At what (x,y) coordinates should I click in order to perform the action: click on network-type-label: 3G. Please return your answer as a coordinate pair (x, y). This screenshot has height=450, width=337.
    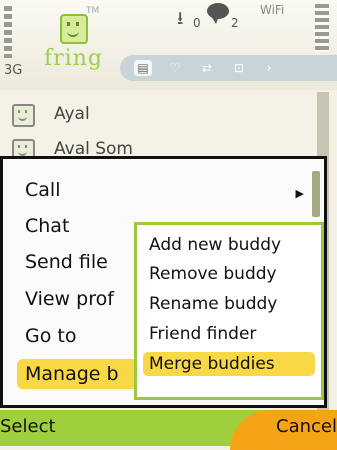
    Looking at the image, I should click on (13, 70).